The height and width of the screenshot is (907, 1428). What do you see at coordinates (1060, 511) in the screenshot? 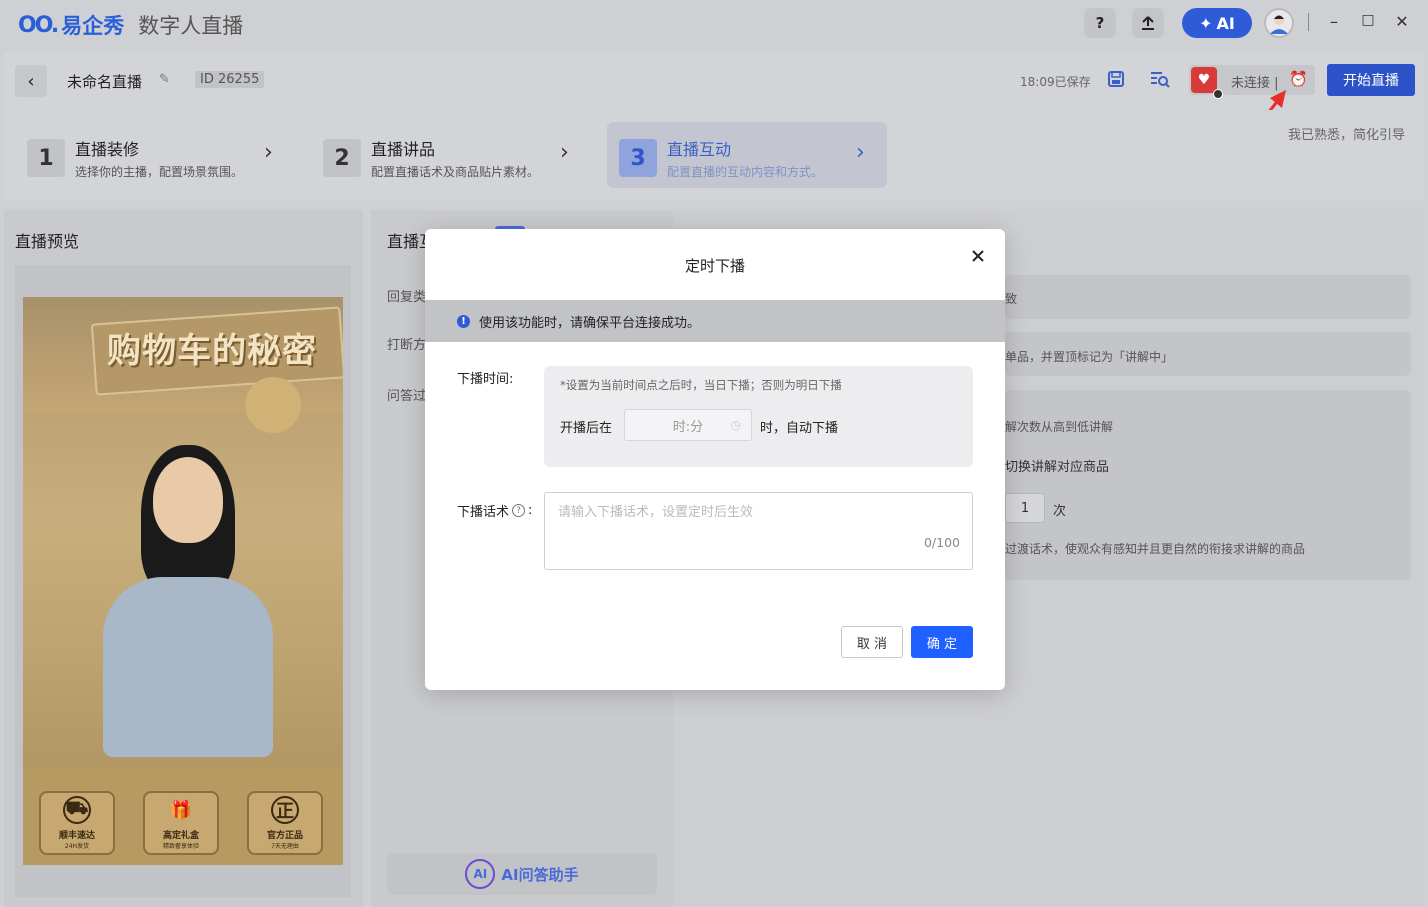
I see `count-unit: 次` at bounding box center [1060, 511].